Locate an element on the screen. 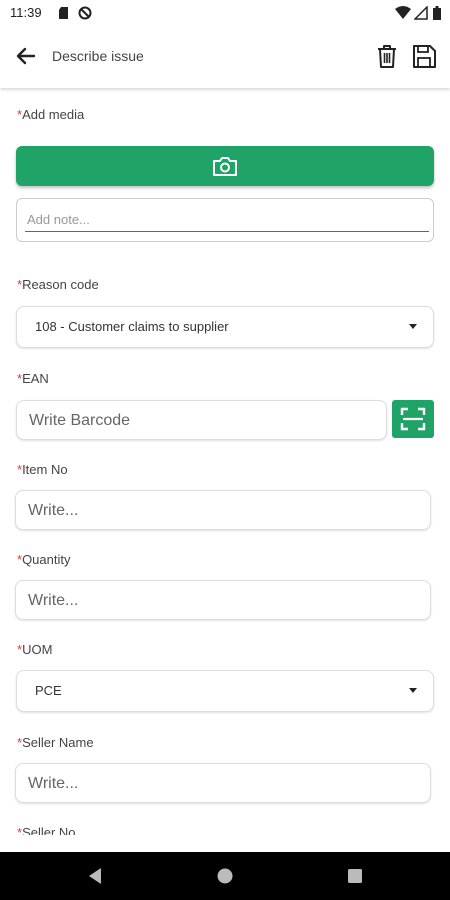 The height and width of the screenshot is (900, 450). item-no-input is located at coordinates (223, 511).